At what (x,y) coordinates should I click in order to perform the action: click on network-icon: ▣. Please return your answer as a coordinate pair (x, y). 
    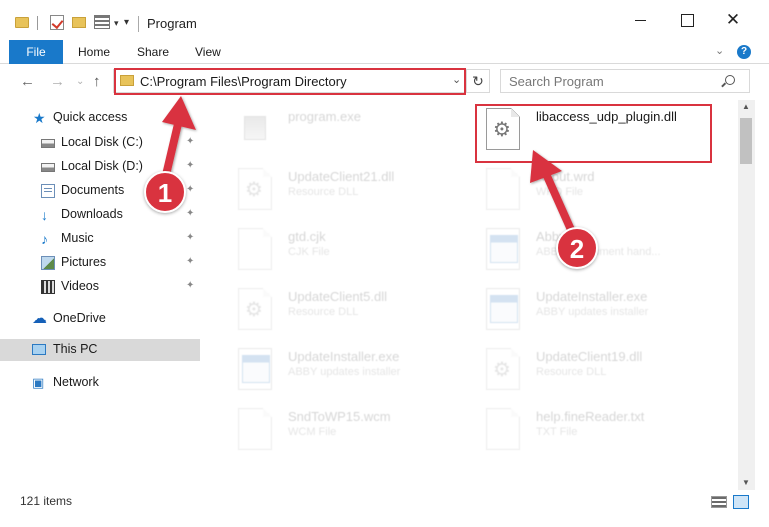
    Looking at the image, I should click on (38, 382).